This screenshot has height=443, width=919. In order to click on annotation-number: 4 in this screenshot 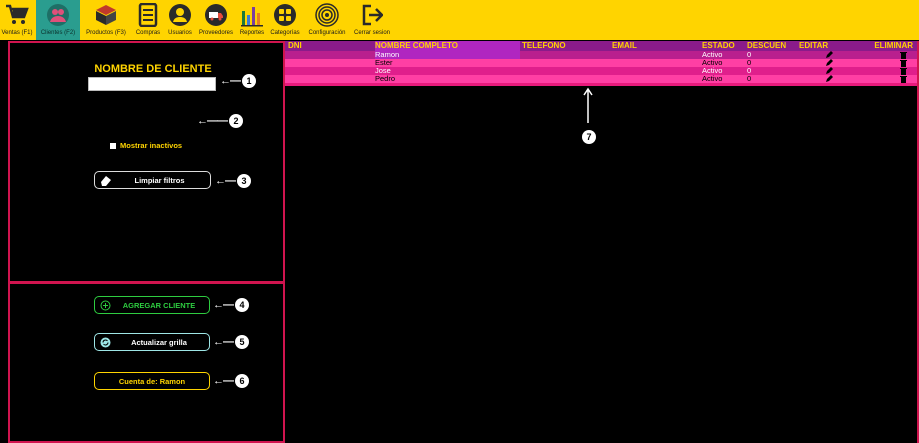, I will do `click(242, 305)`.